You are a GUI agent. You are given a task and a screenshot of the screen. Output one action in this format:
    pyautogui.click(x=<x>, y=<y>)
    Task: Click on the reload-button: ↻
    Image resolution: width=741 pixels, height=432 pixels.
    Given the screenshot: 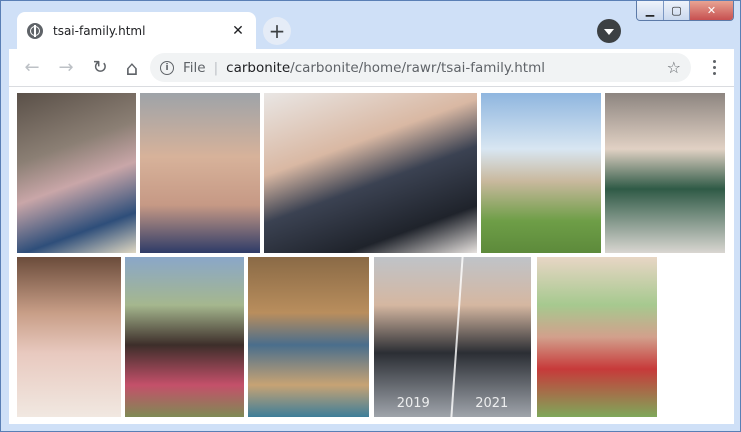 What is the action you would take?
    pyautogui.click(x=100, y=68)
    